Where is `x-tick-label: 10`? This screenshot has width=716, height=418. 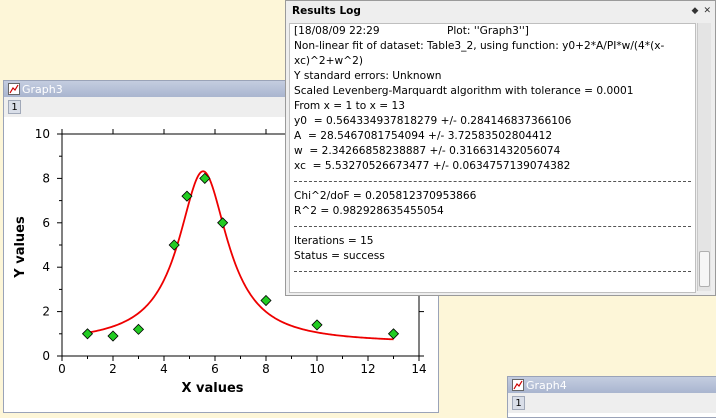 x-tick-label: 10 is located at coordinates (316, 369).